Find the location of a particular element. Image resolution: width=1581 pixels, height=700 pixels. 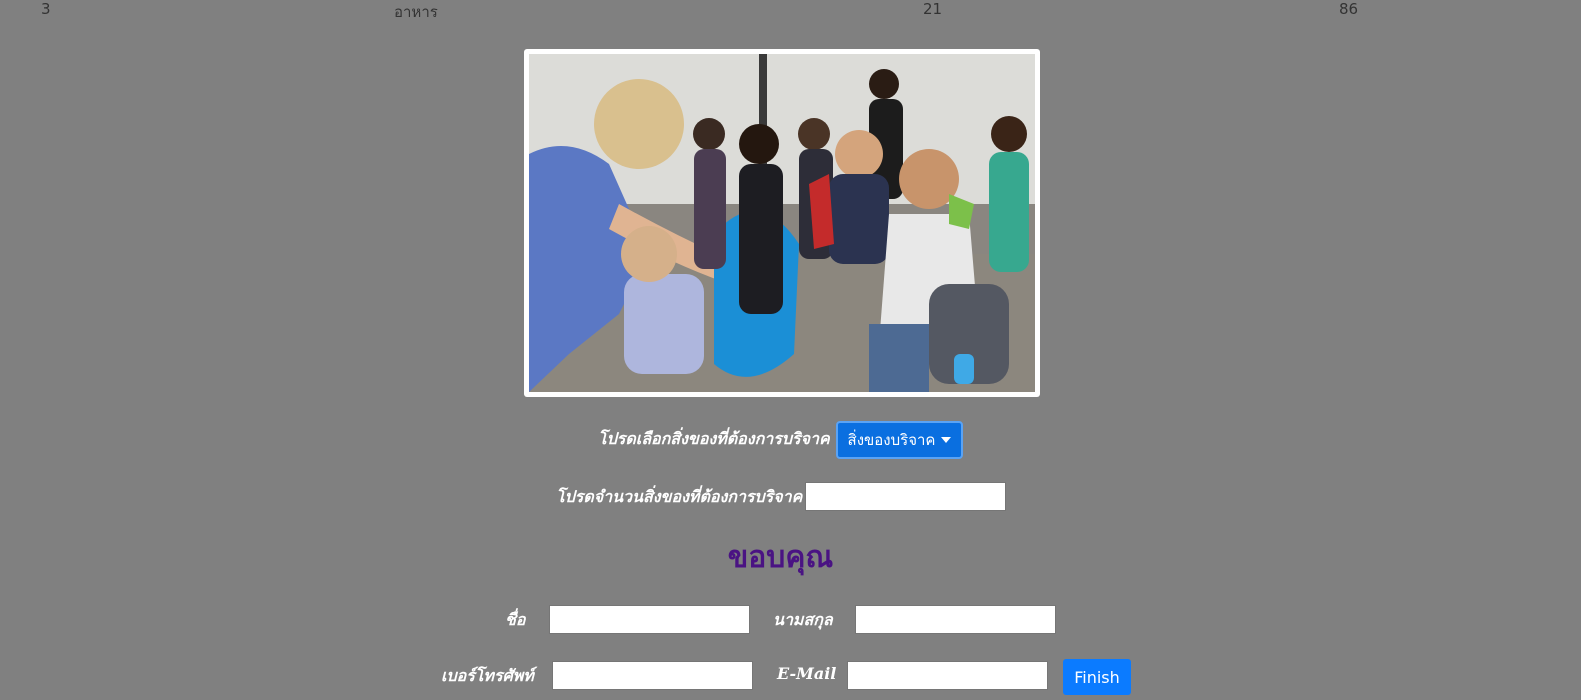

quantity-label: โปรดจำนวนสิ่งของที่ต้องการบริจาค is located at coordinates (679, 496).